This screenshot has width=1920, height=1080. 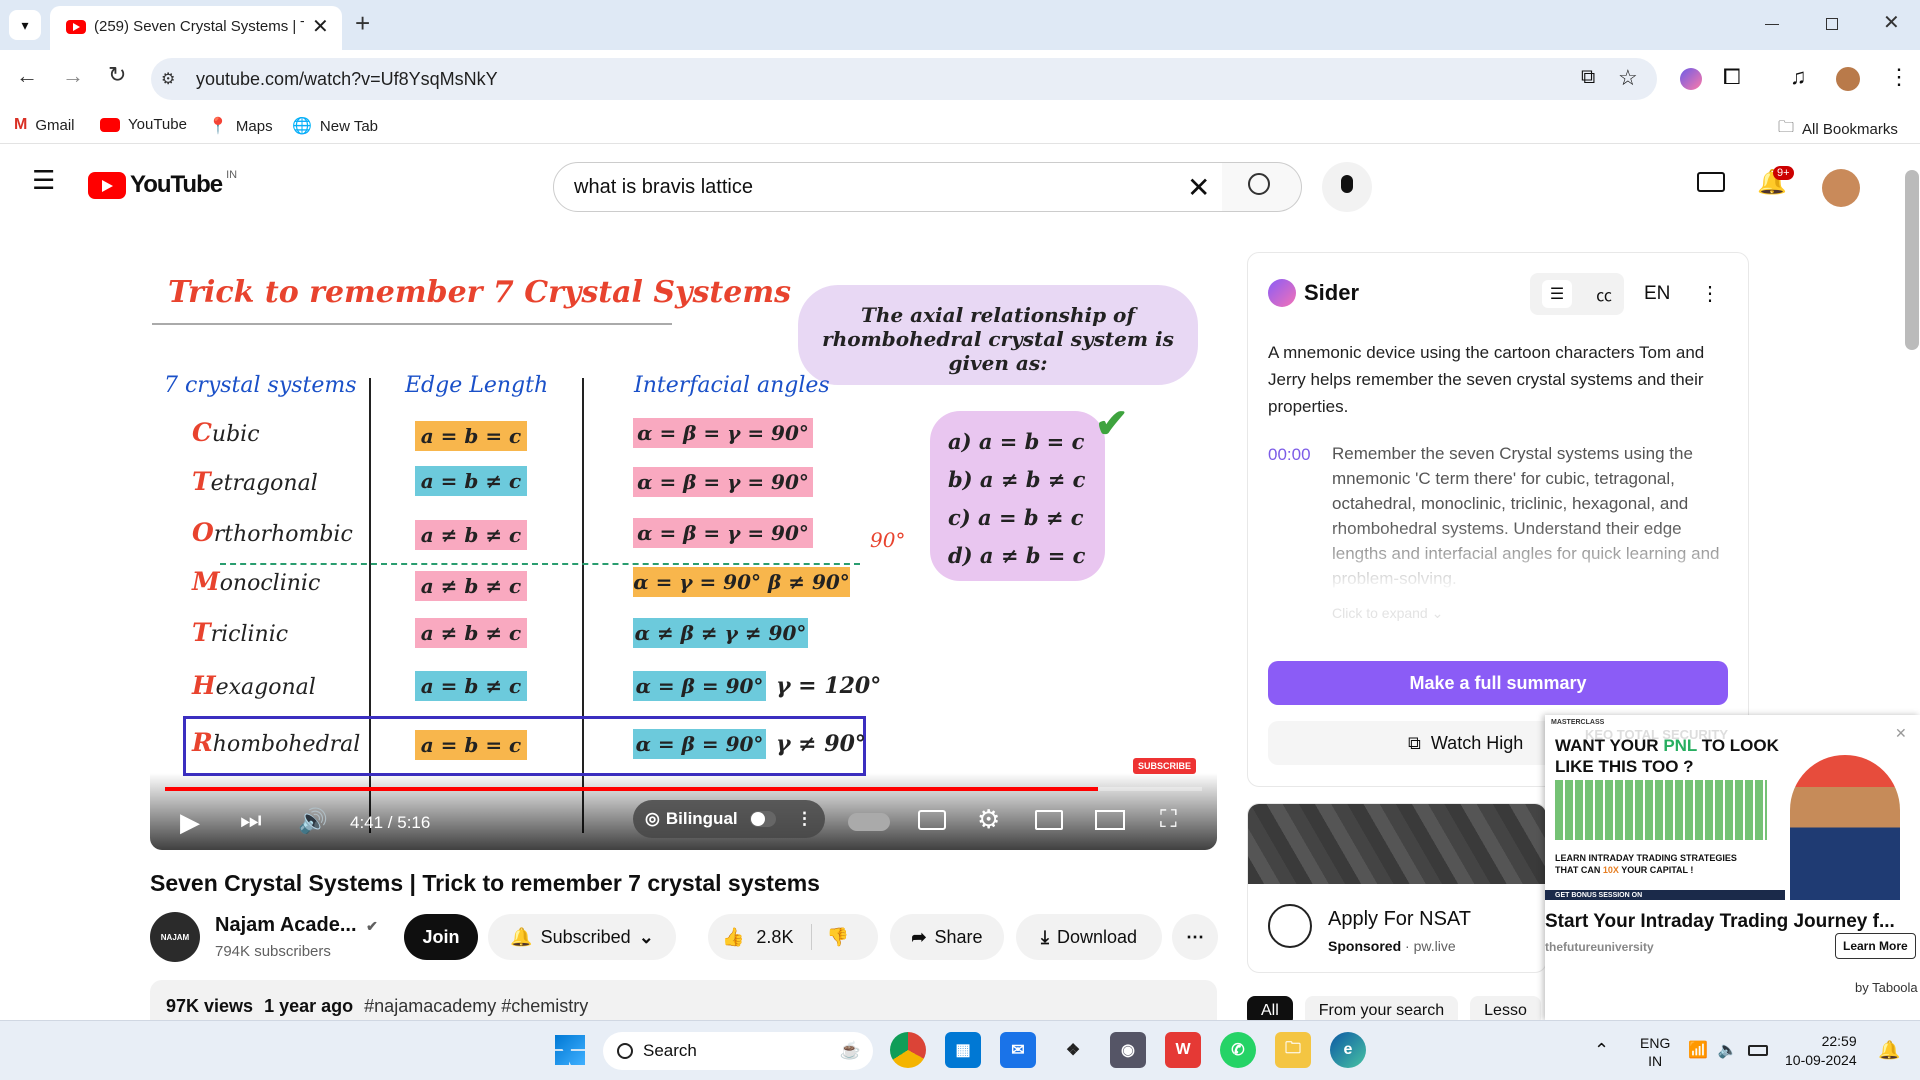 I want to click on subtitles-icon, so click(x=932, y=820).